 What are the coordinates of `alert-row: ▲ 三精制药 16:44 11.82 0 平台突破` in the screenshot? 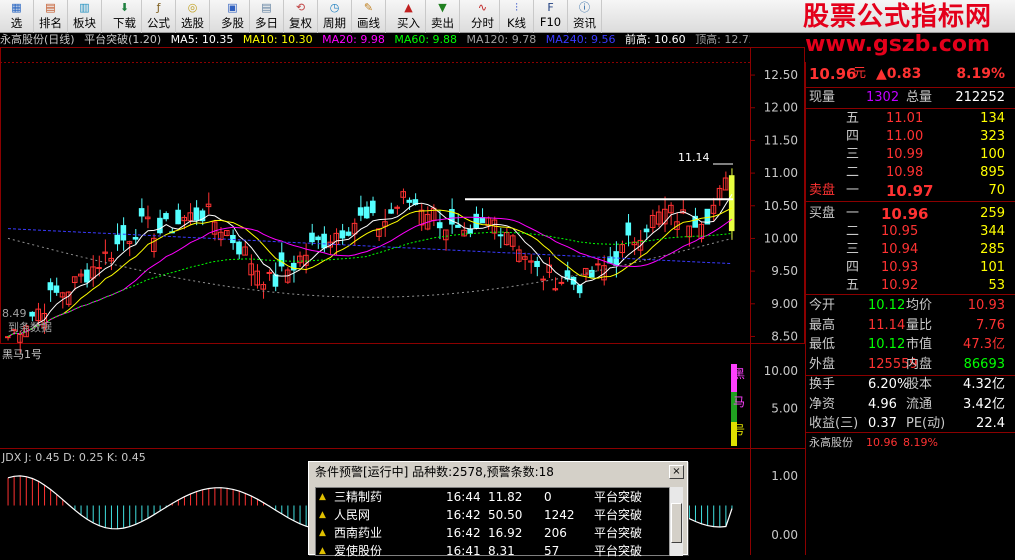 It's located at (492, 497).